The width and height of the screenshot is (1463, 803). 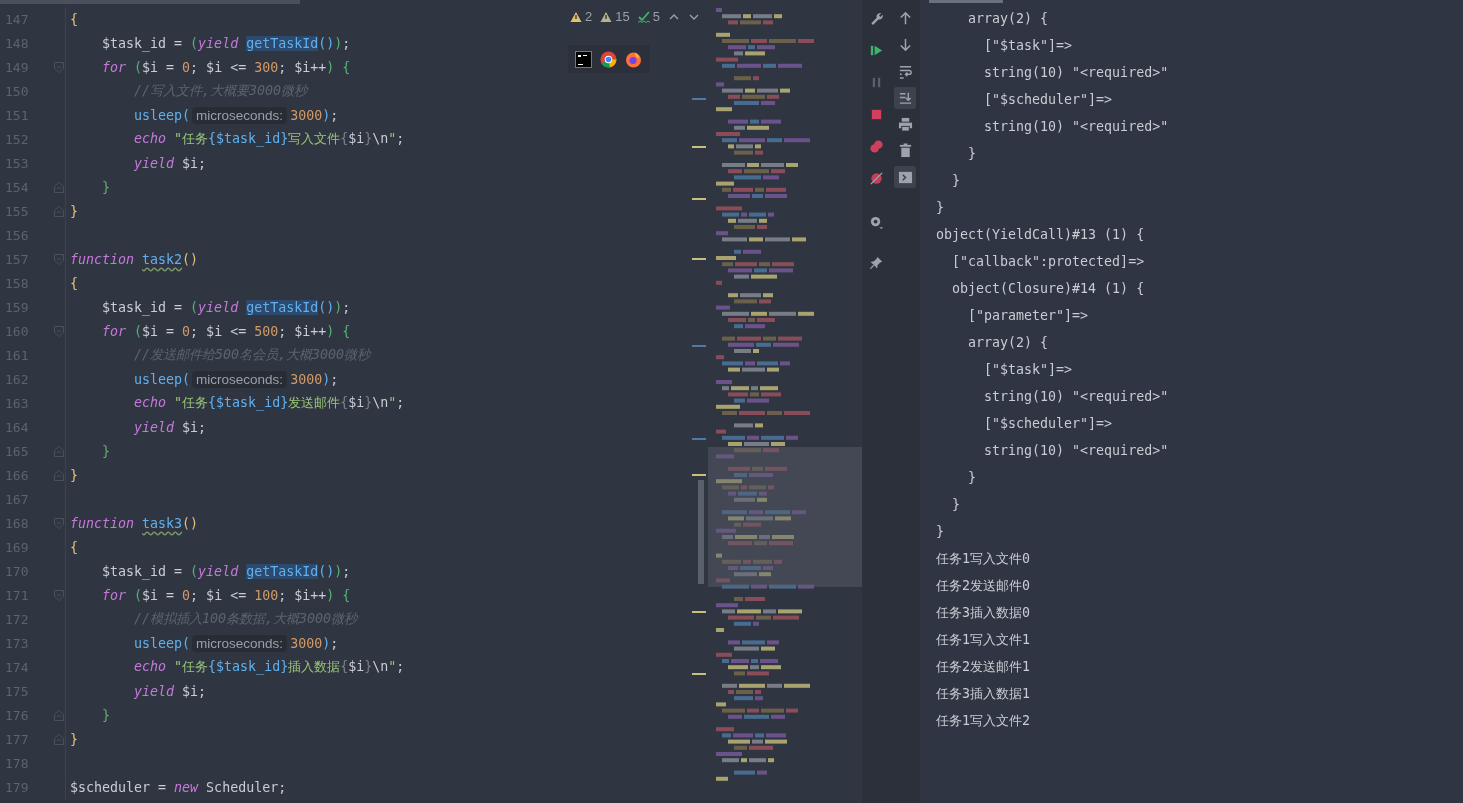 I want to click on code-text: function task3(), so click(x=134, y=523).